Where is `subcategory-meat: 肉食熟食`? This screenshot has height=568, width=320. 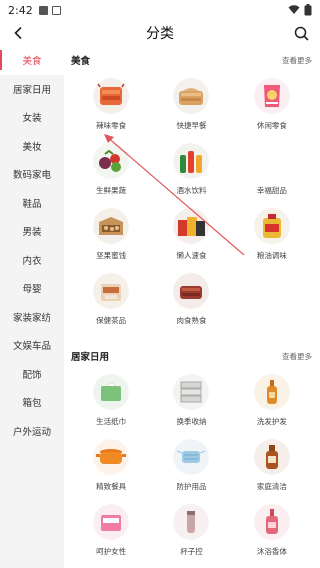 subcategory-meat: 肉食熟食 is located at coordinates (191, 301).